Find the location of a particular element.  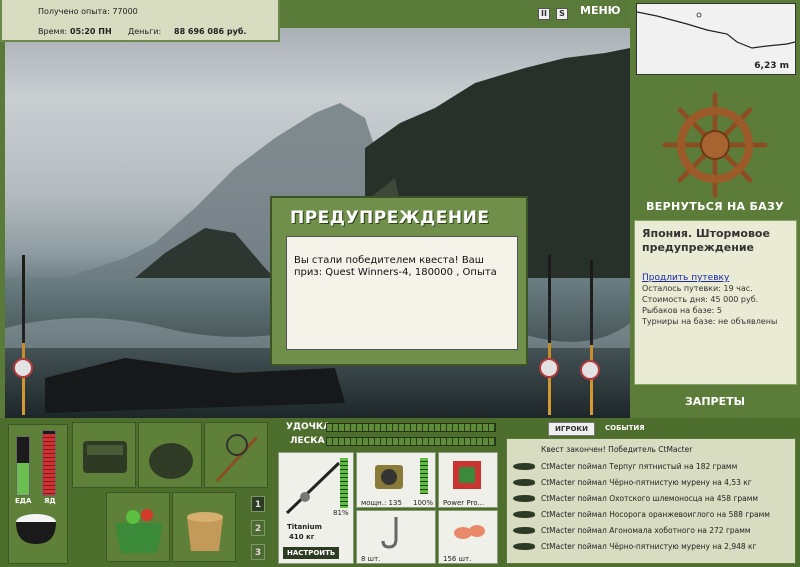

depth-readout: 6,23 m is located at coordinates (771, 66).